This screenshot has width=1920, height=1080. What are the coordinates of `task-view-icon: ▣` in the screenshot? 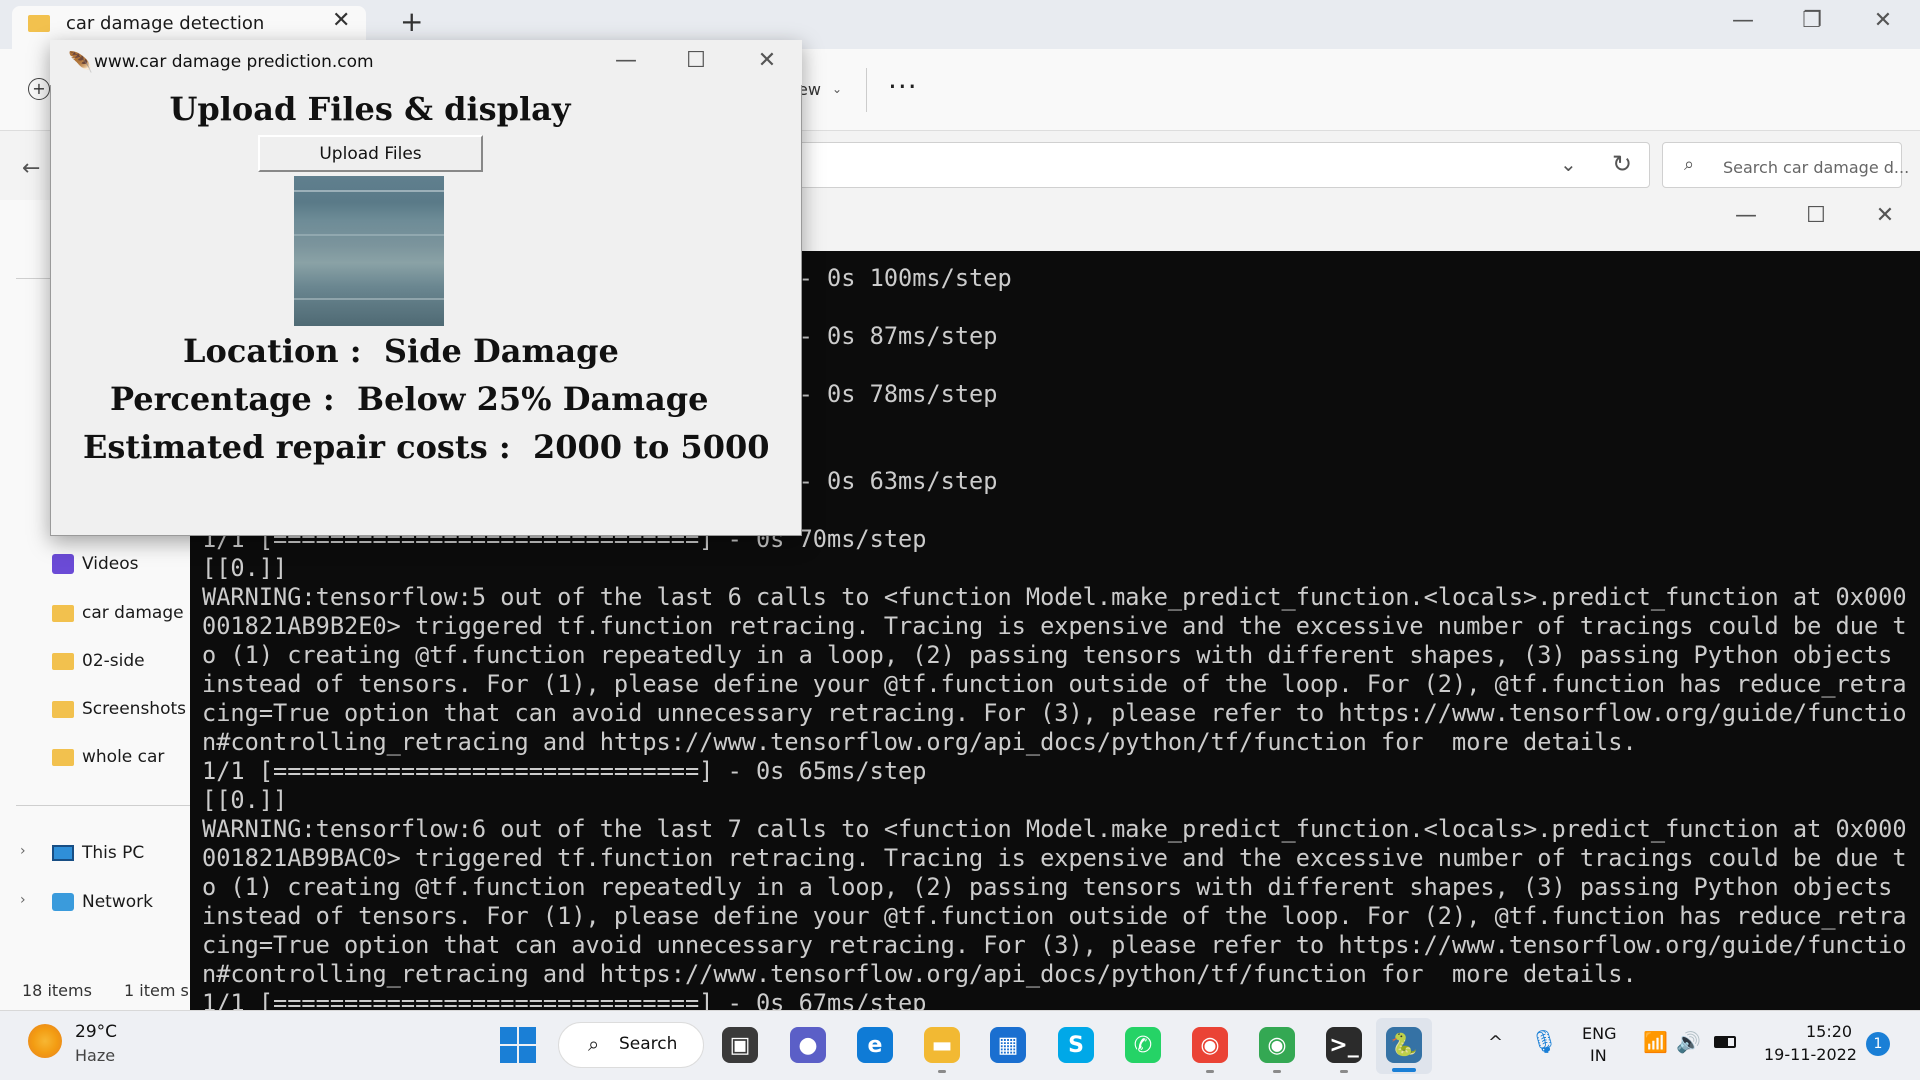 It's located at (740, 1045).